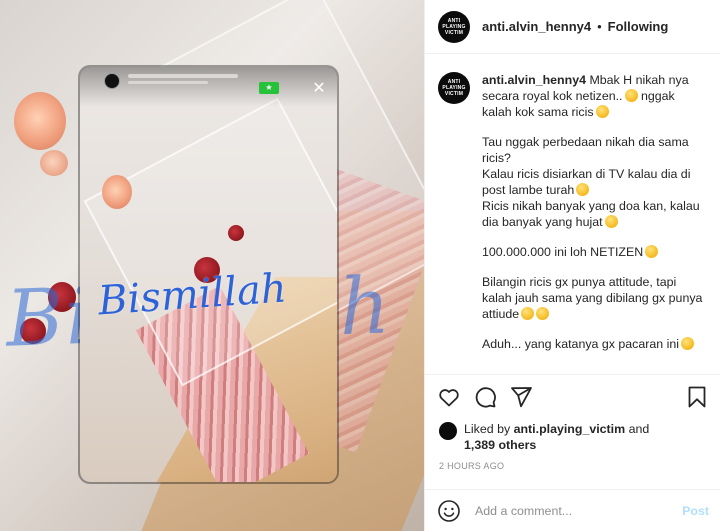  I want to click on story-header, so click(208, 87).